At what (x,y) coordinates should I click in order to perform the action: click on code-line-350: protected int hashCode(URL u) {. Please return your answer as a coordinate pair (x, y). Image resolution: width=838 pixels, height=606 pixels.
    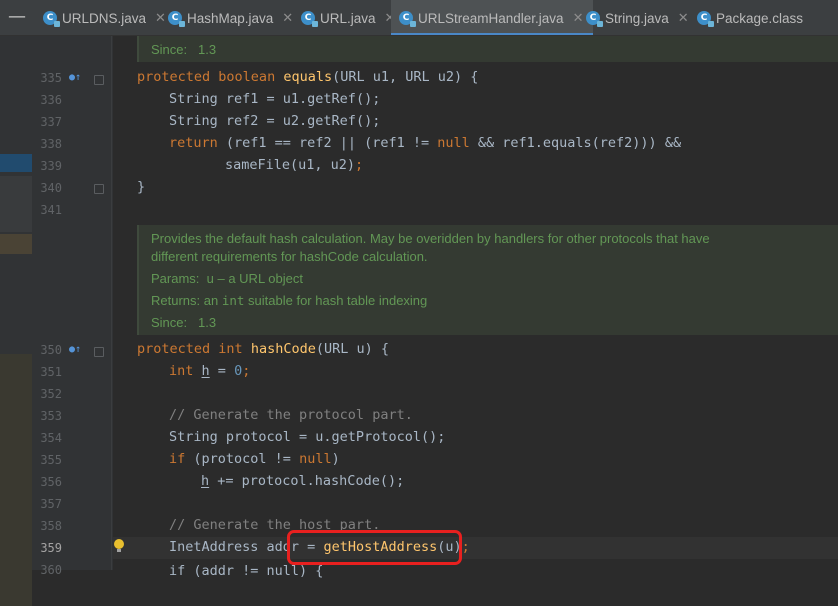
    Looking at the image, I should click on (263, 349).